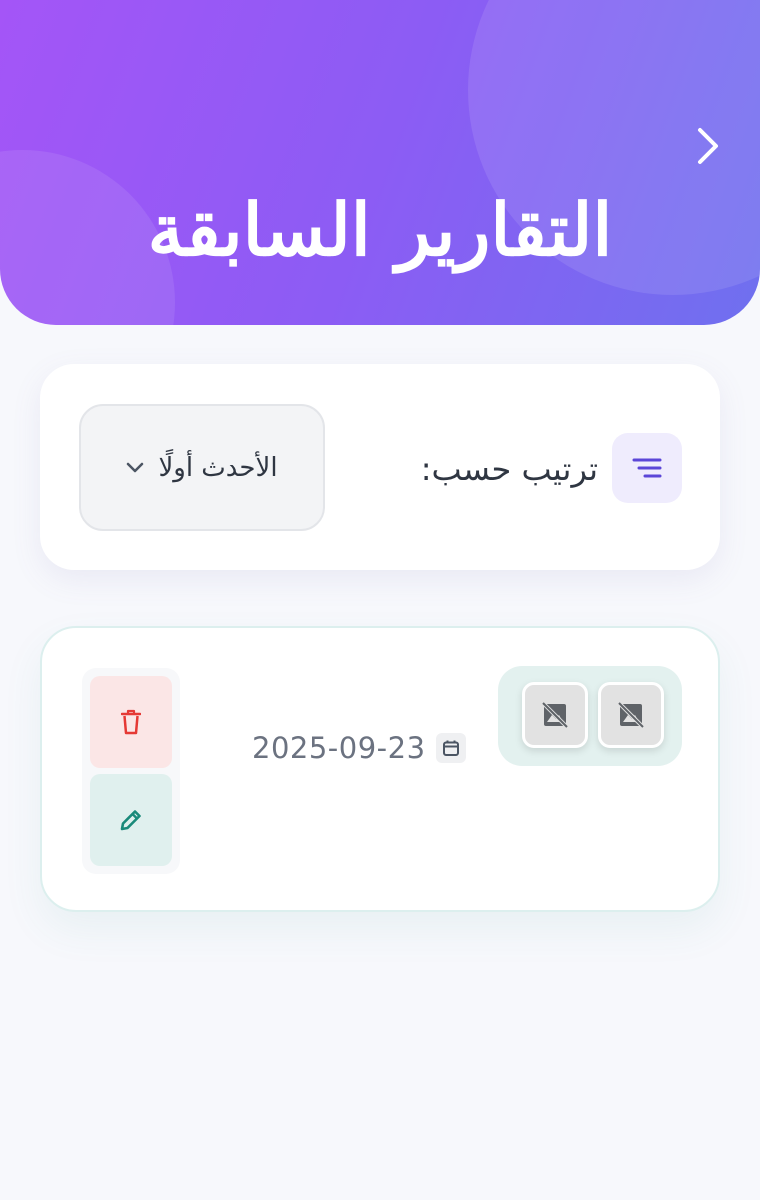 This screenshot has height=1200, width=760. I want to click on sort-selected-value: الأحدث أولًا, so click(218, 467).